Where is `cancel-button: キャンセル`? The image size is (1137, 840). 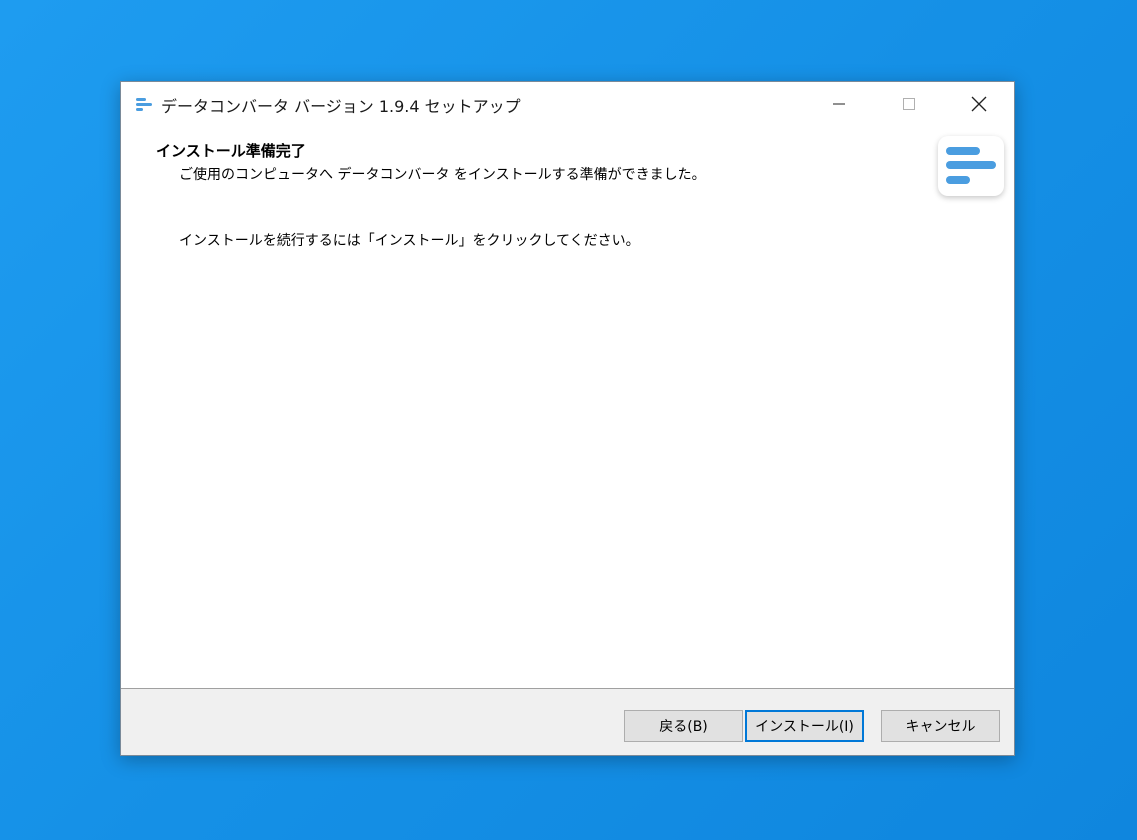 cancel-button: キャンセル is located at coordinates (940, 726).